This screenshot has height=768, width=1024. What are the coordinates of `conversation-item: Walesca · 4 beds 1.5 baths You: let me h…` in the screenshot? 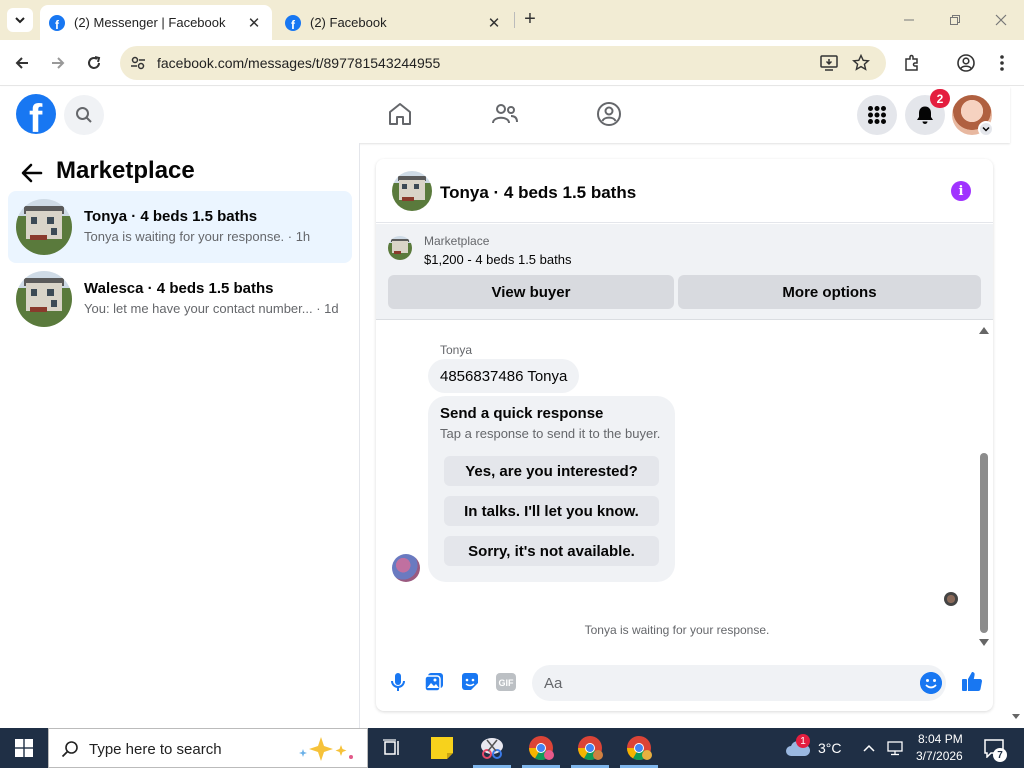 It's located at (180, 299).